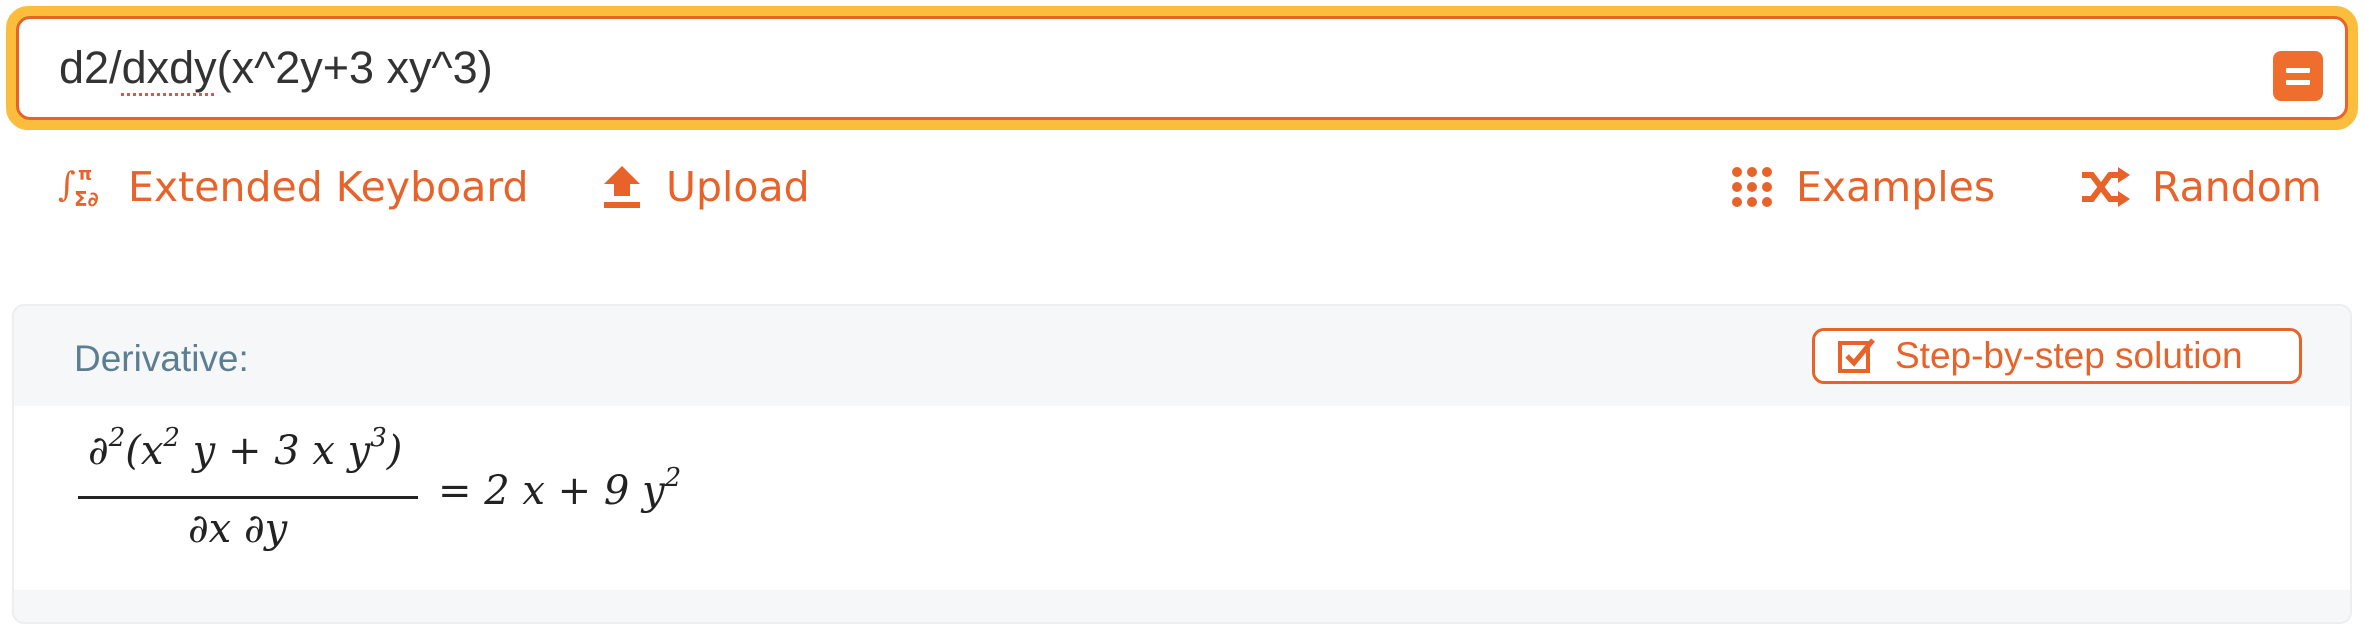  I want to click on random-label: Random, so click(2237, 187).